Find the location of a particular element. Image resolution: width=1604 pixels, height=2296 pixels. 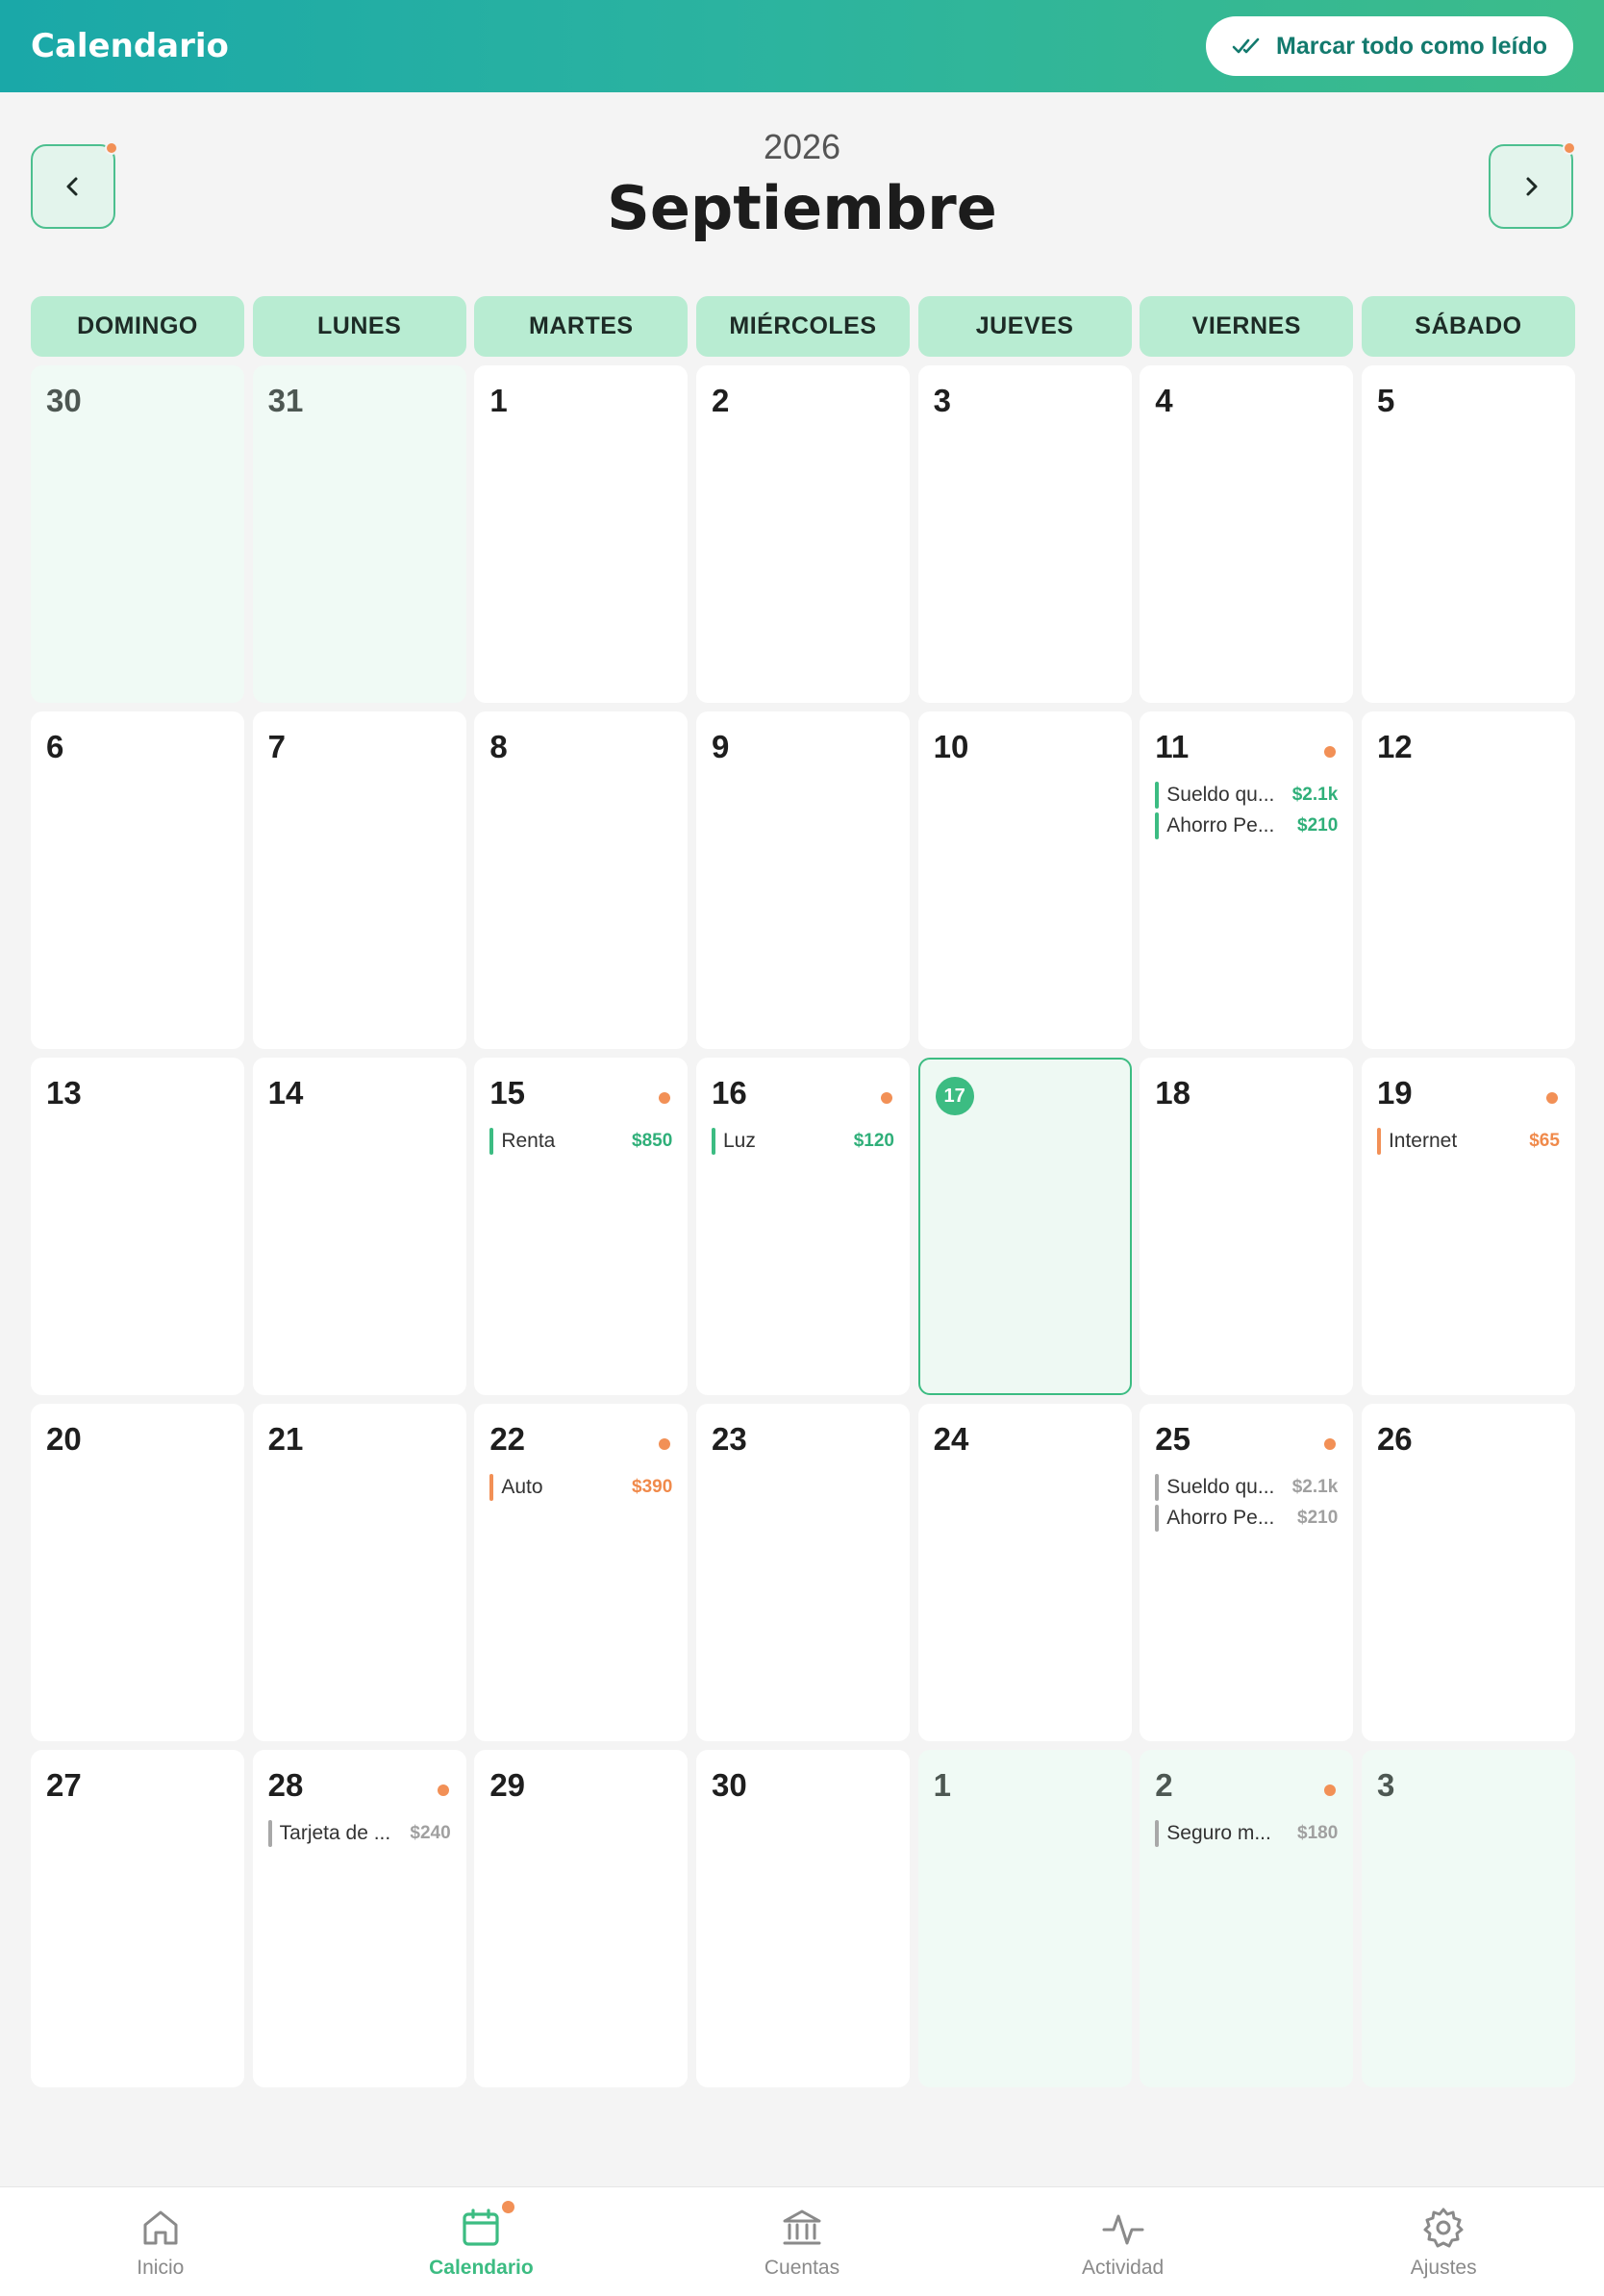

weekday-label: VIERNES is located at coordinates (1247, 326).